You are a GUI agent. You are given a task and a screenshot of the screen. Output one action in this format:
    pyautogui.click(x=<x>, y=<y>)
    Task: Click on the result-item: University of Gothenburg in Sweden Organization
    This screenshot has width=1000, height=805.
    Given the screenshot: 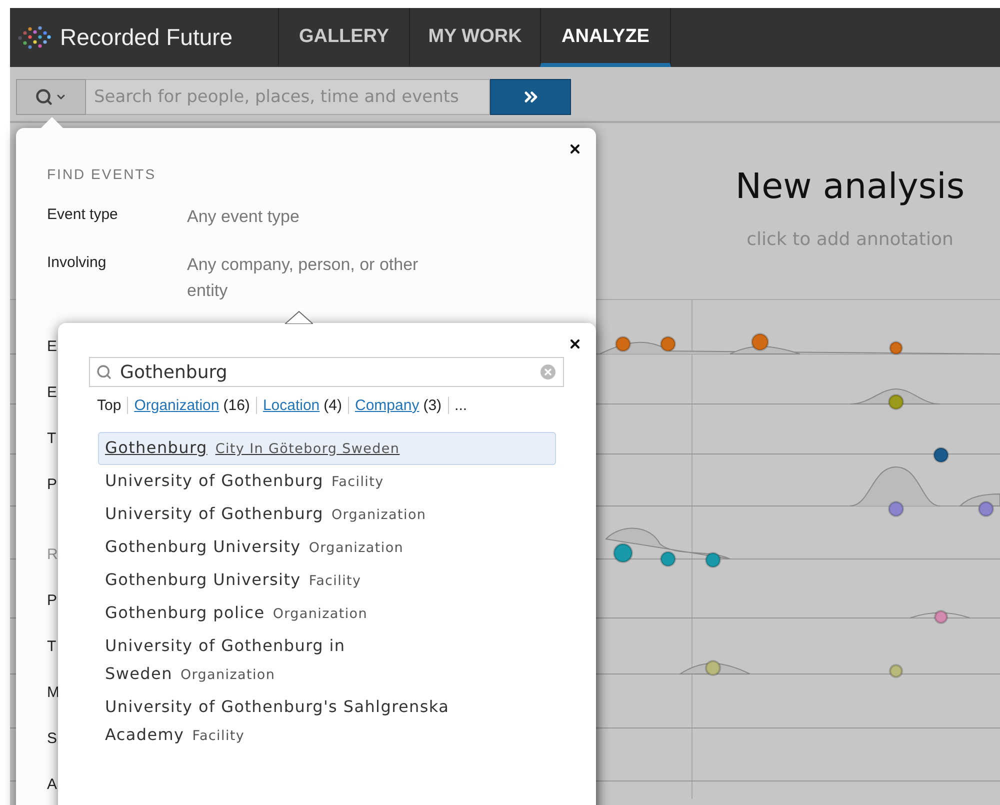 What is the action you would take?
    pyautogui.click(x=313, y=660)
    